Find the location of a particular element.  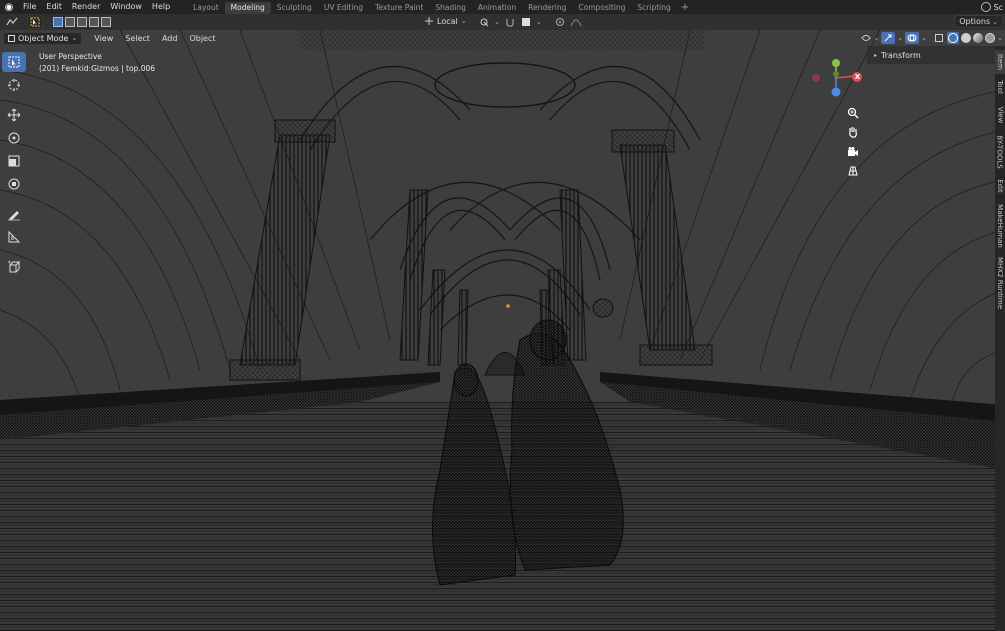

select-invert-icon is located at coordinates (94, 22).